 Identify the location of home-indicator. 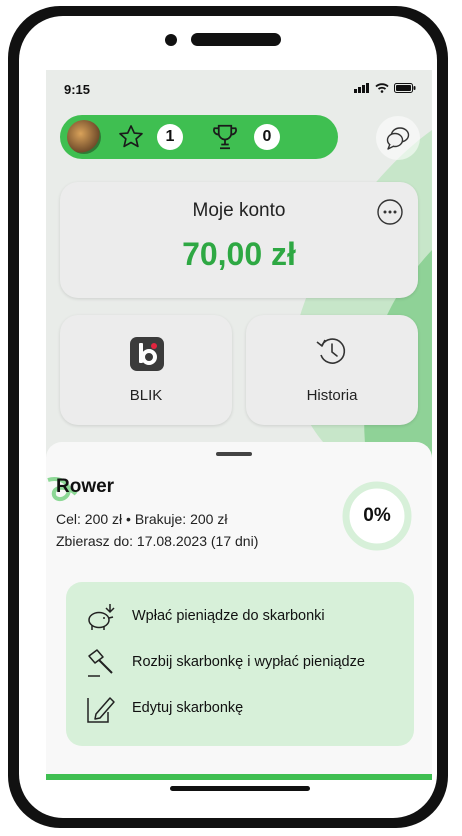
(240, 788).